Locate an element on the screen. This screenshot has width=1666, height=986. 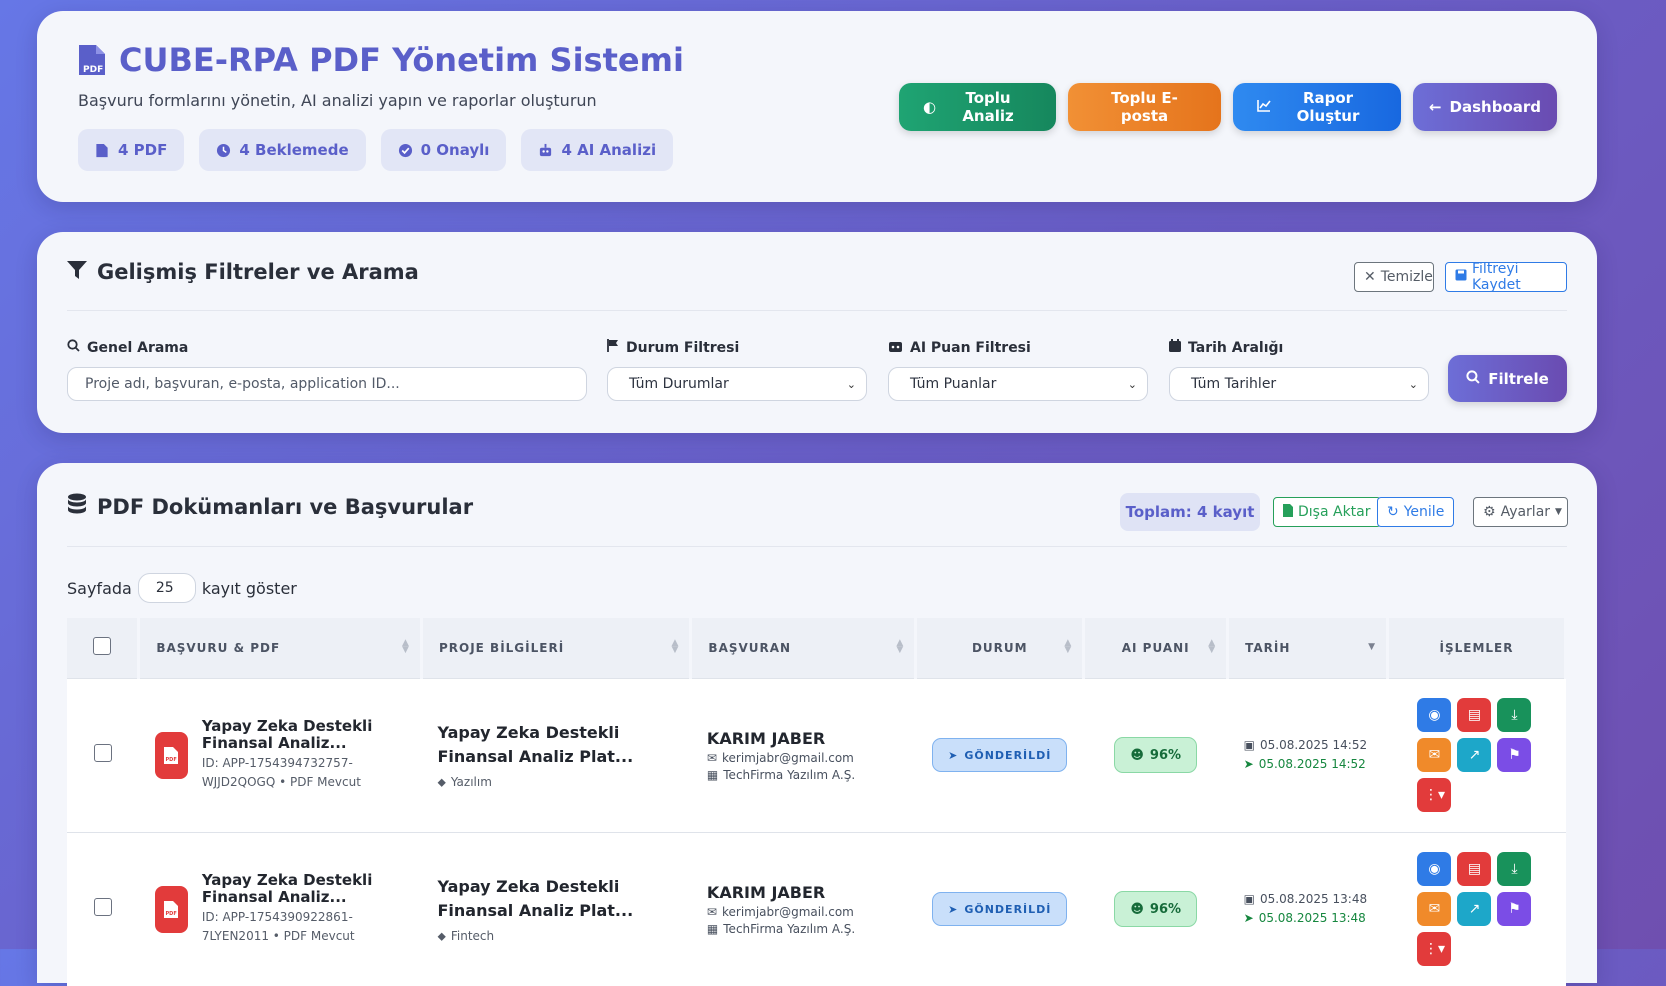
ellipsis-vertical-icon: ⋮▾ is located at coordinates (1434, 795).